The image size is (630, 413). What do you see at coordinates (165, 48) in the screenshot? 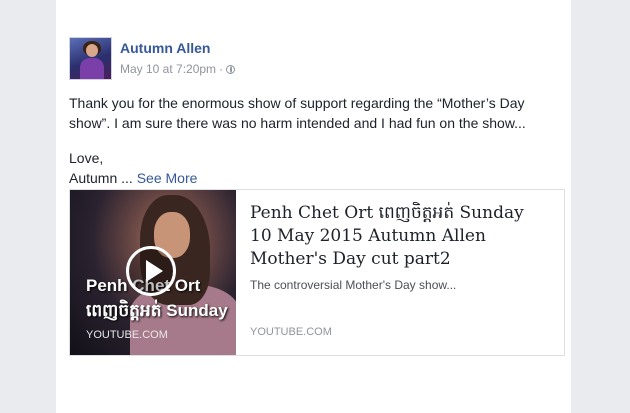
I see `author-name: Autumn Allen` at bounding box center [165, 48].